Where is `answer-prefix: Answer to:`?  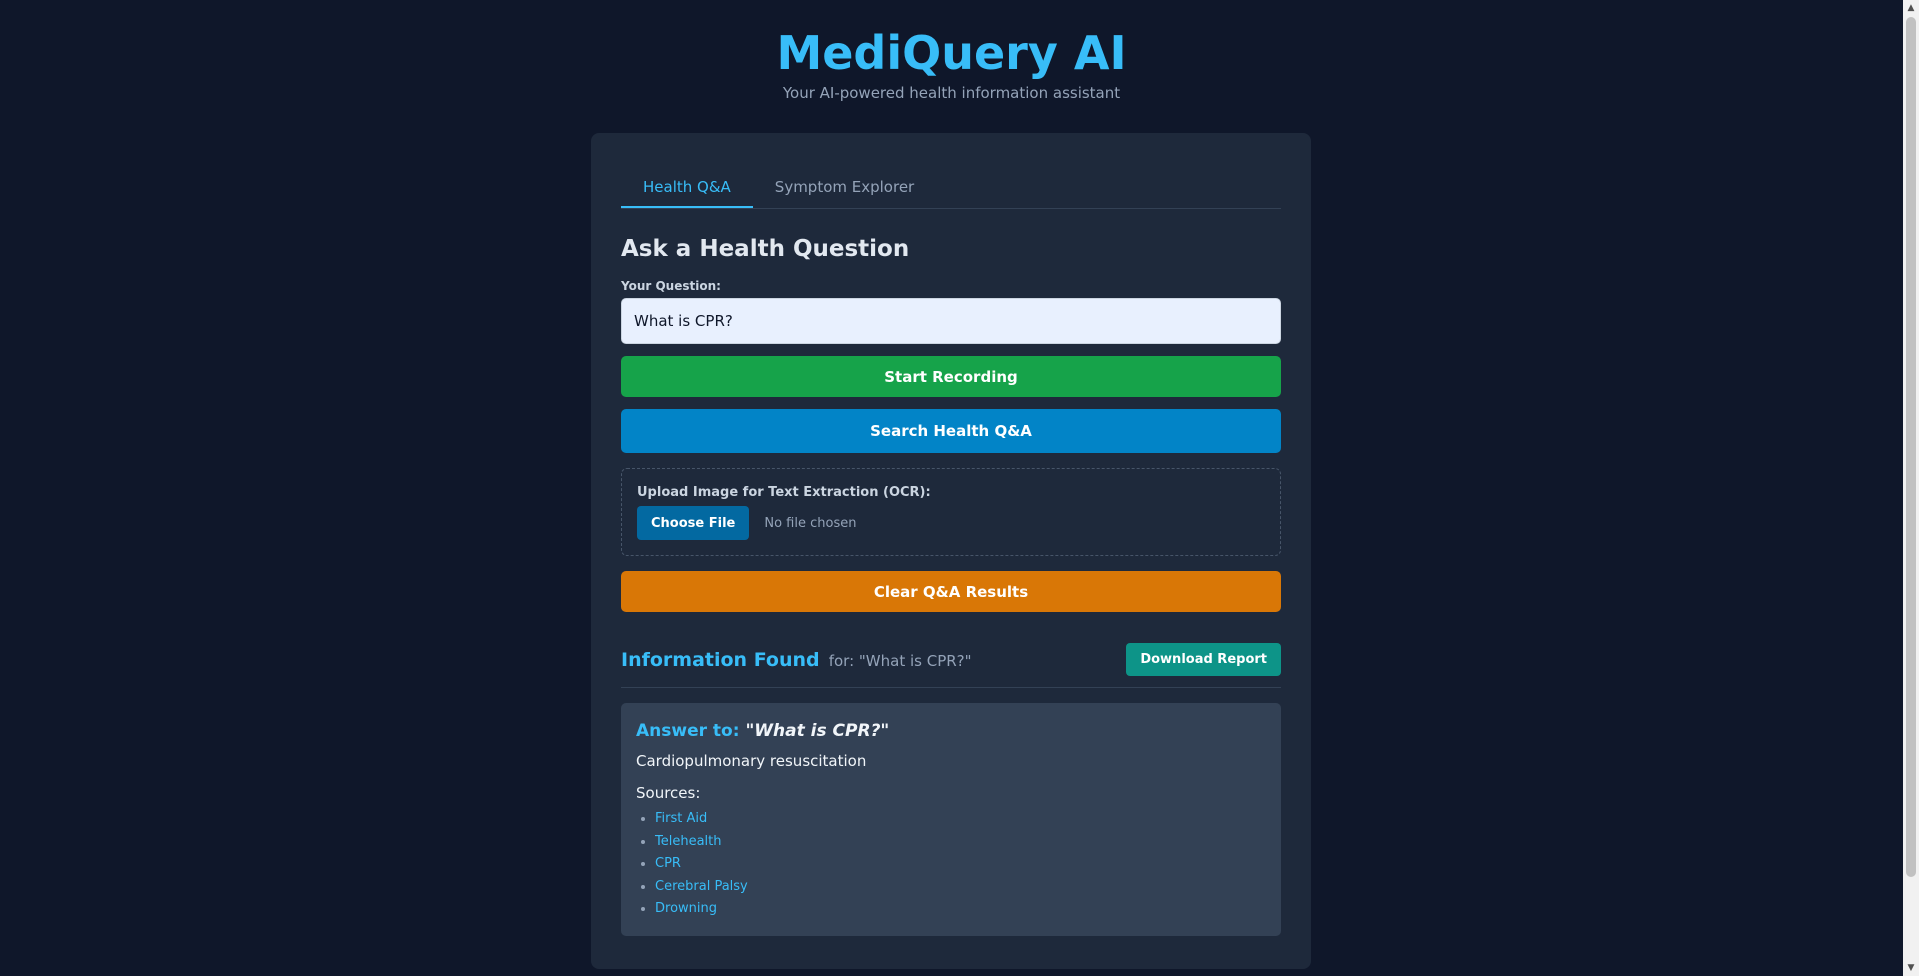 answer-prefix: Answer to: is located at coordinates (688, 731).